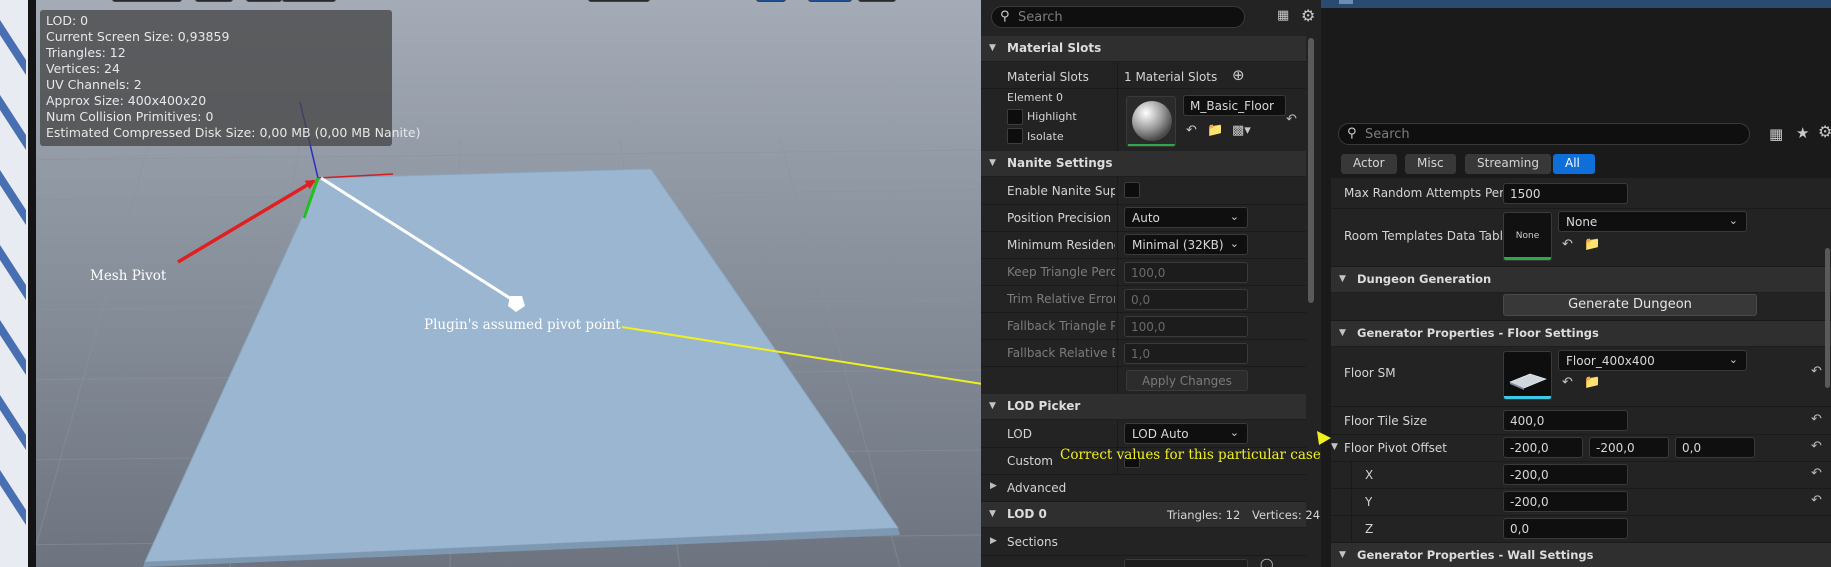 Image resolution: width=1831 pixels, height=567 pixels. I want to click on room-templates-thumbnail: None, so click(1527, 236).